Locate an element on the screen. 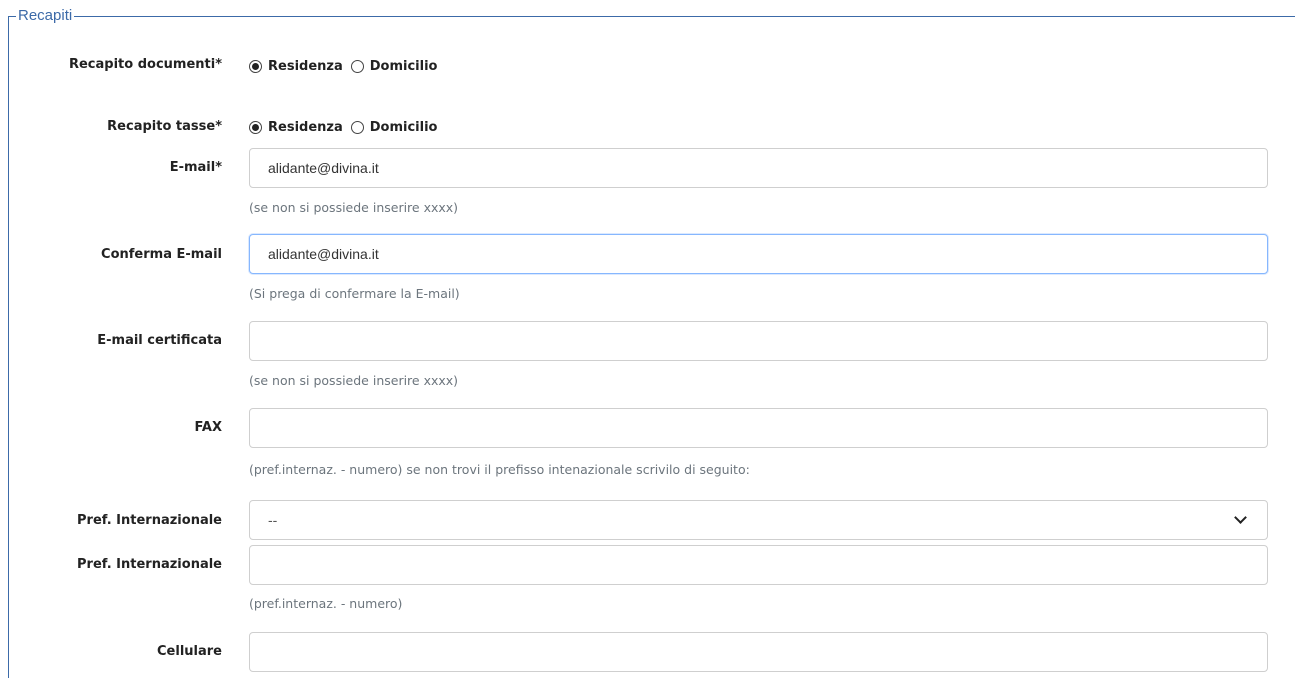  cellulare-field is located at coordinates (758, 652).